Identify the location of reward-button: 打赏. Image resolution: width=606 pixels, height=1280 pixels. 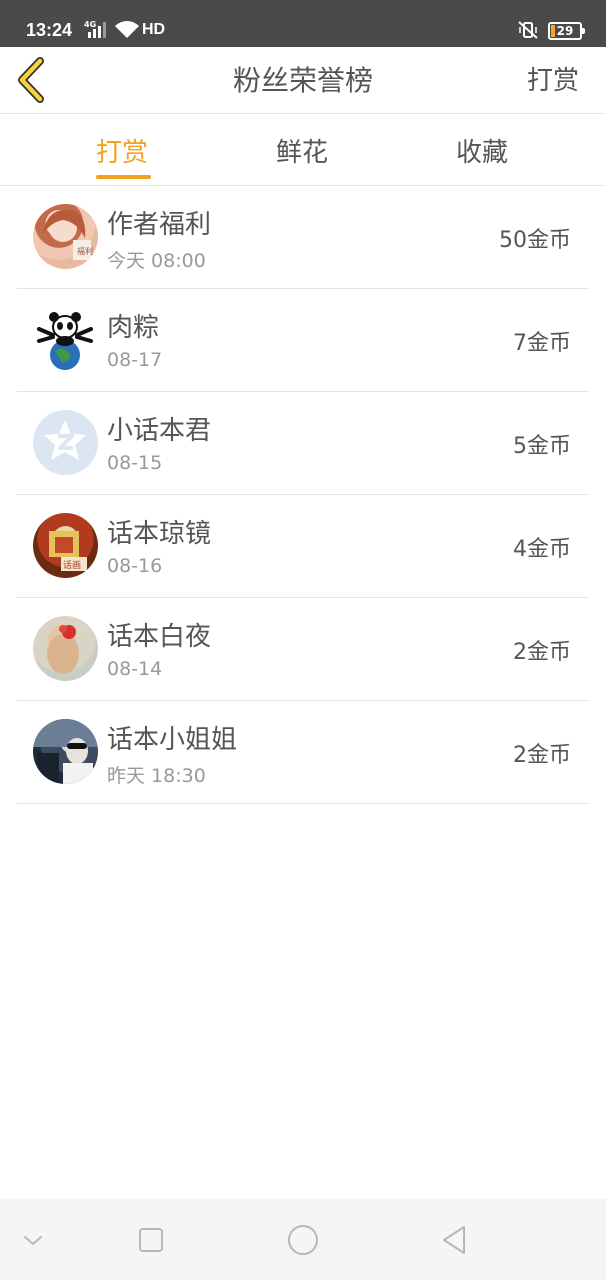
(553, 78).